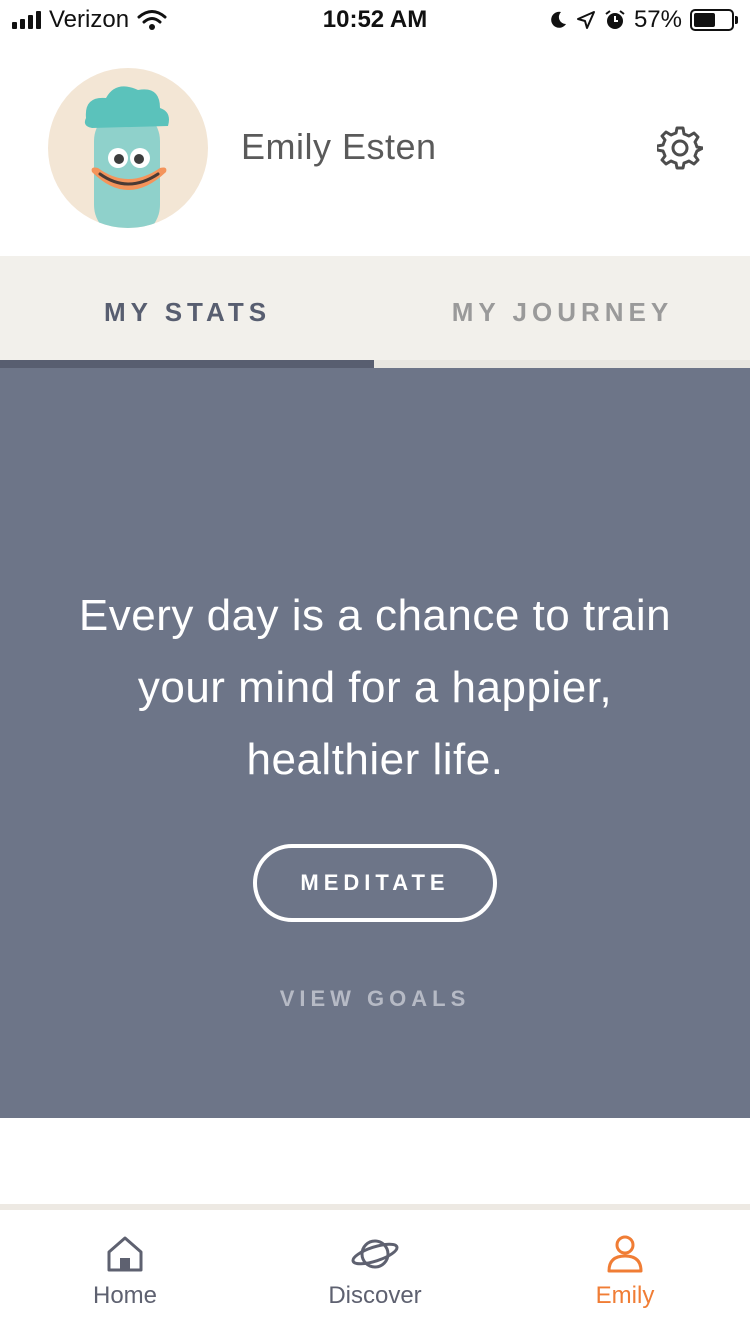 The image size is (750, 1334). I want to click on tabbar-label-profile: Emily, so click(625, 1295).